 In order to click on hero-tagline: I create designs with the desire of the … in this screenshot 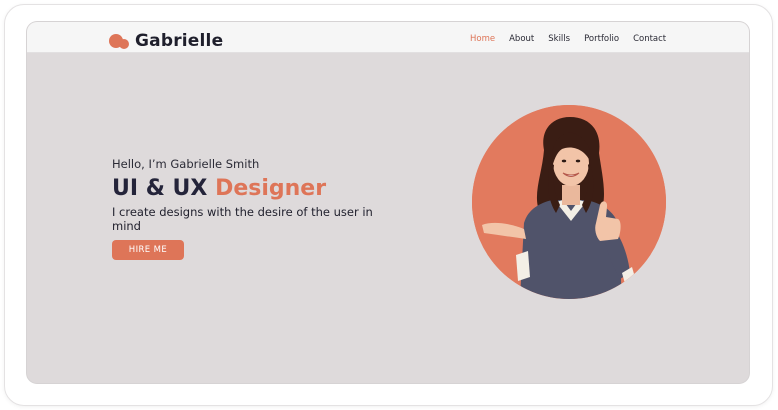, I will do `click(242, 219)`.